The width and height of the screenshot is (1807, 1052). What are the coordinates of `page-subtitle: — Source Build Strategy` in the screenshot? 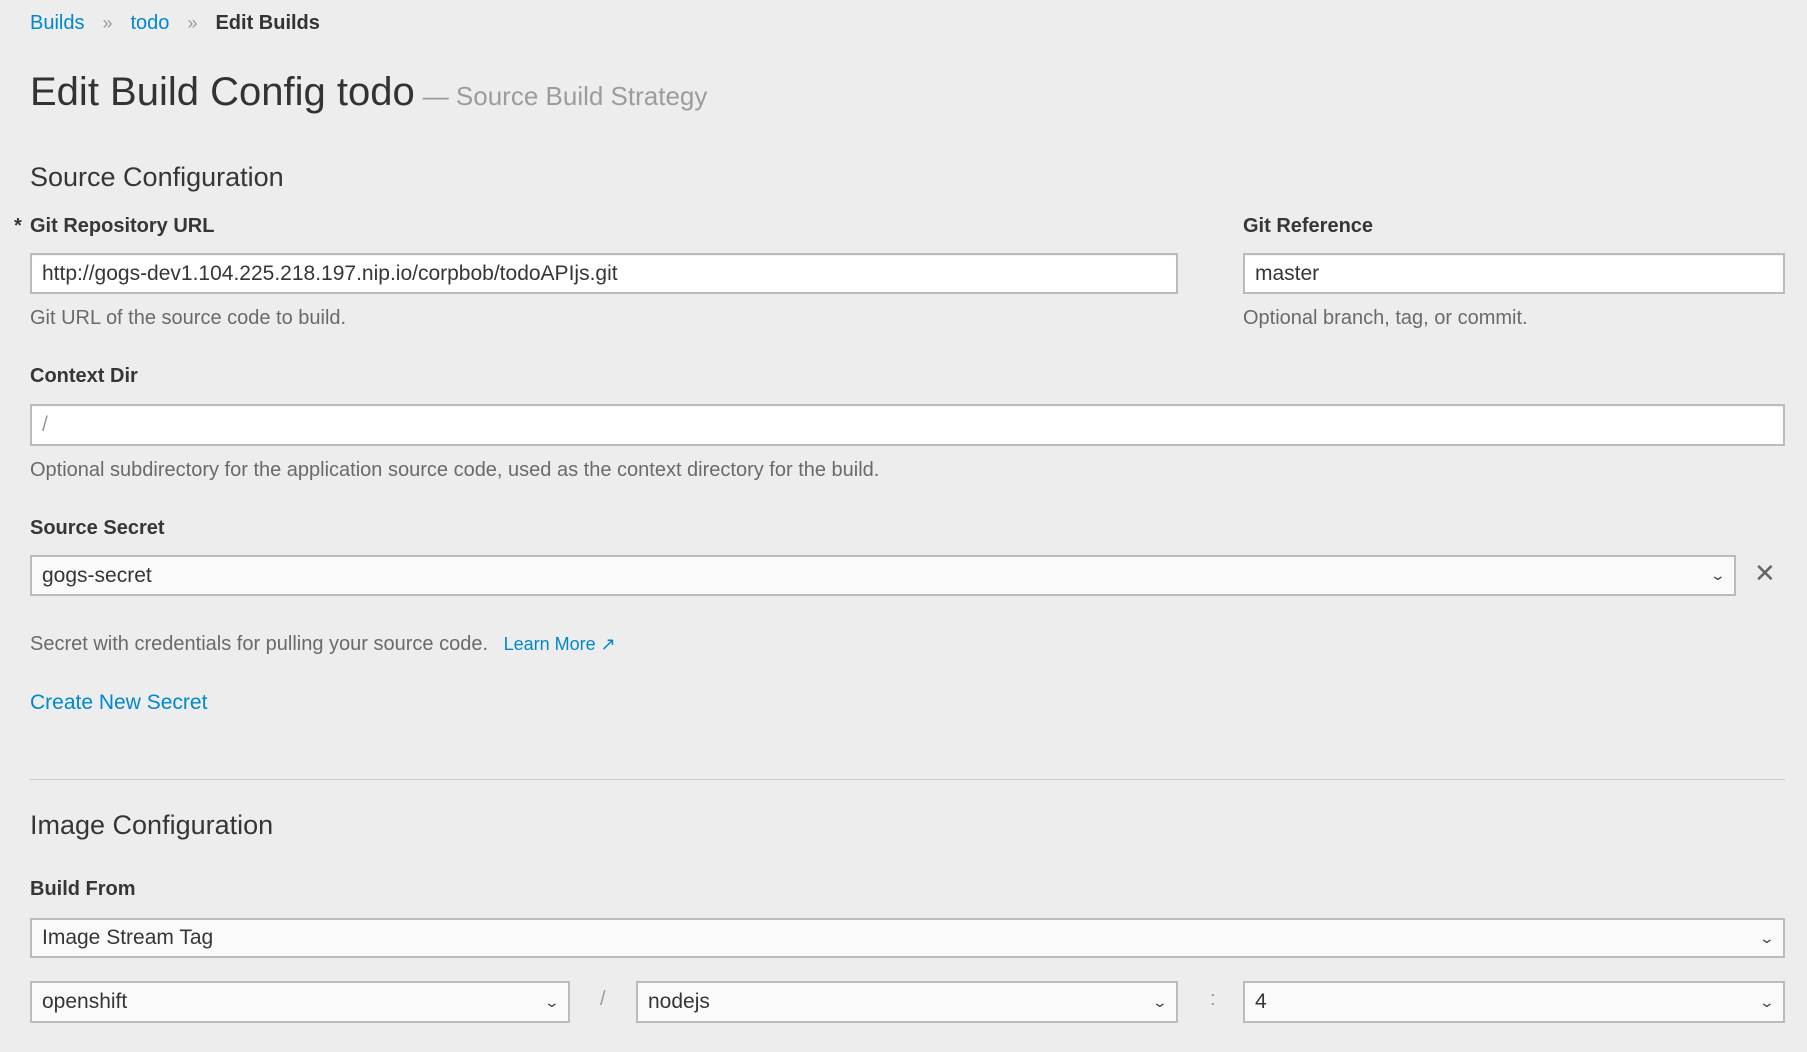 It's located at (565, 96).